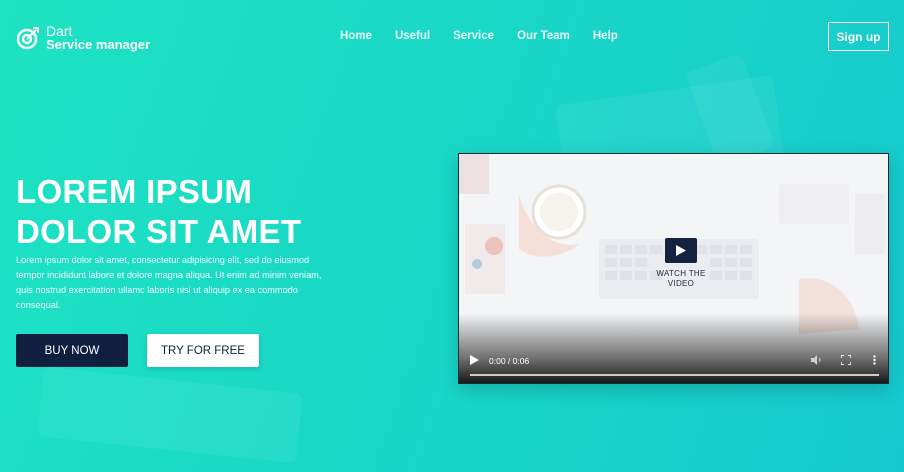  What do you see at coordinates (543, 36) in the screenshot?
I see `nav-our-team: Our Team` at bounding box center [543, 36].